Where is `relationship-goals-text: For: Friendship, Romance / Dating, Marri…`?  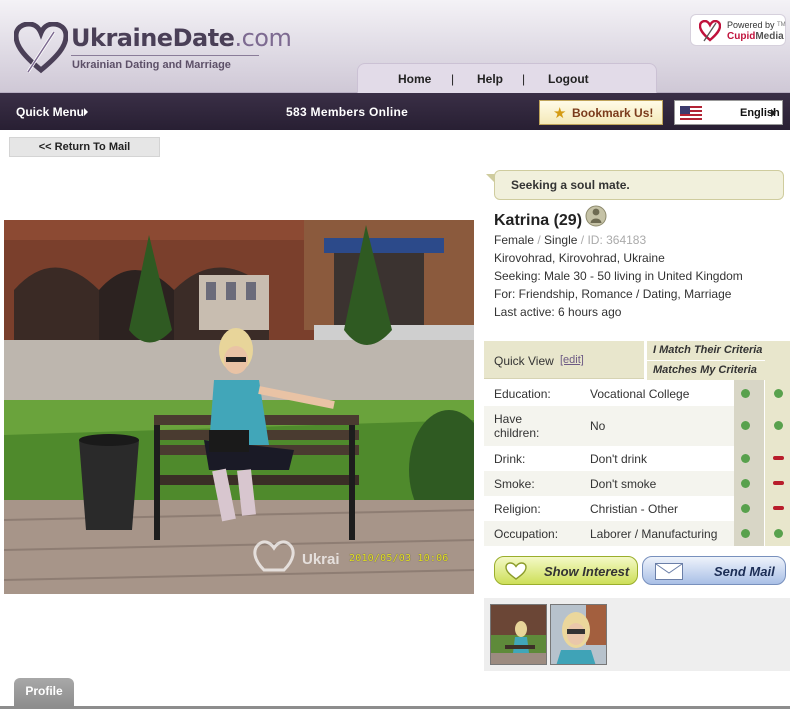 relationship-goals-text: For: Friendship, Romance / Dating, Marri… is located at coordinates (613, 294).